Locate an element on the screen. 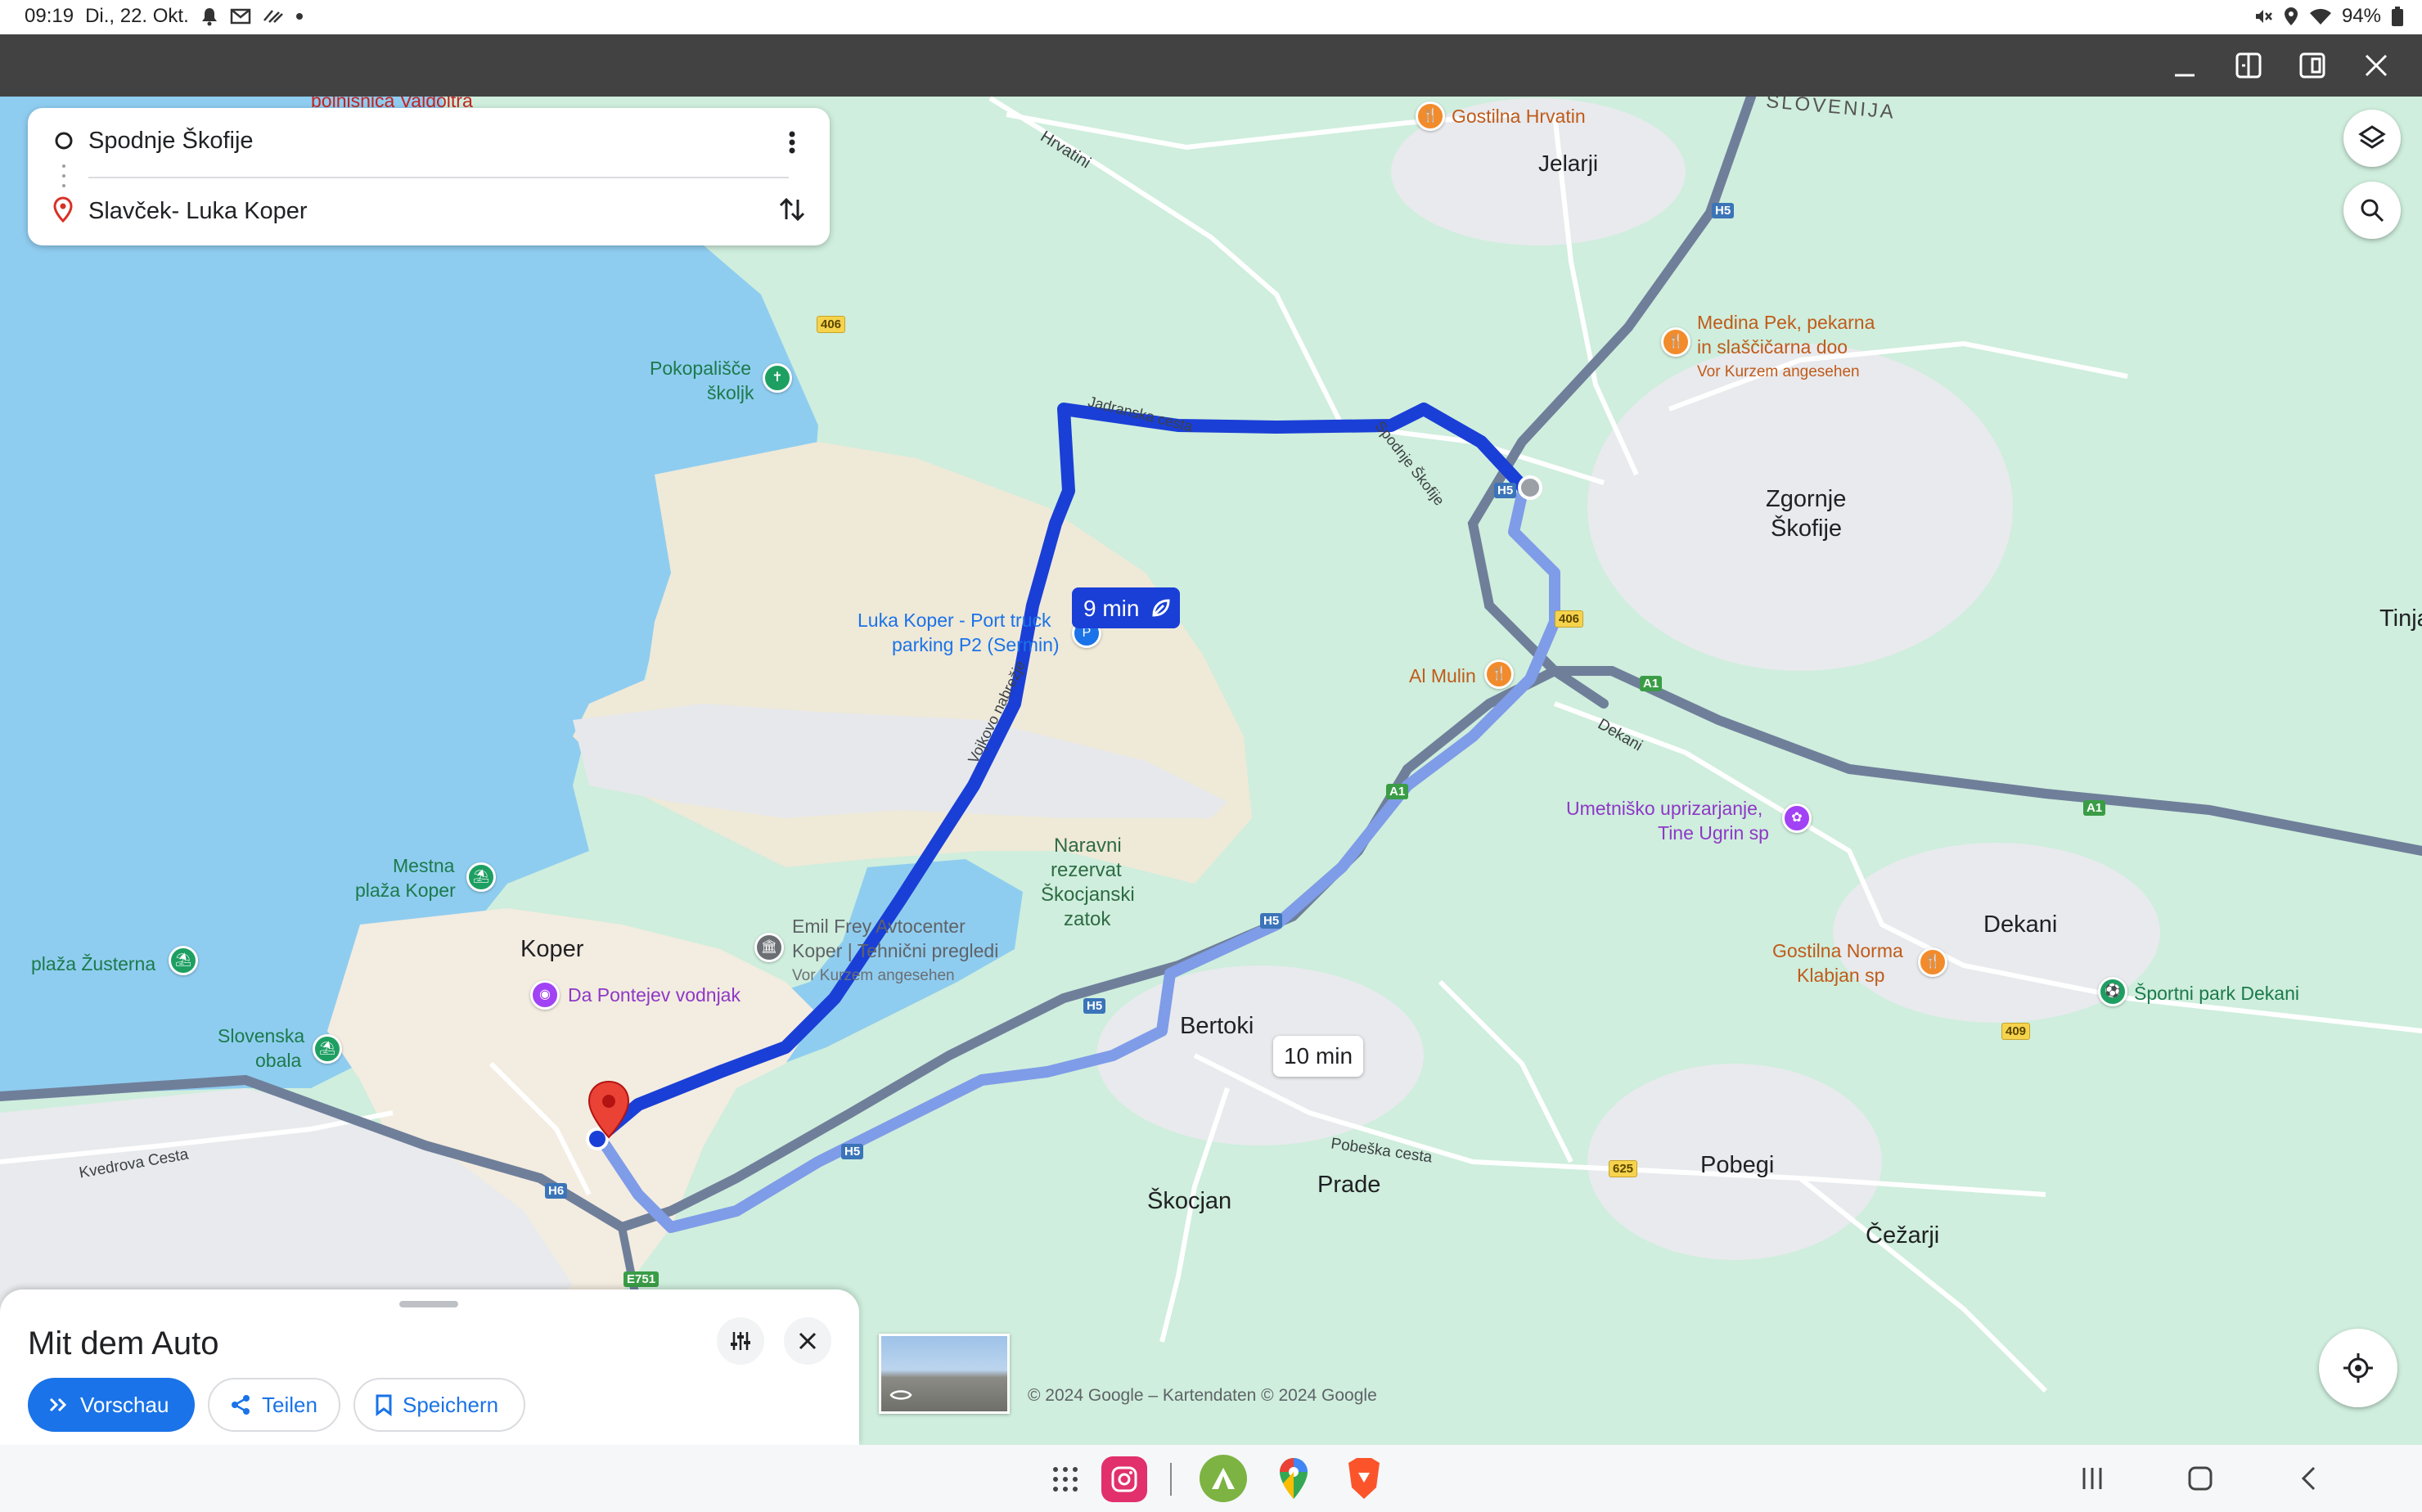 This screenshot has height=1512, width=2422. system-nav-bar is located at coordinates (1211, 1479).